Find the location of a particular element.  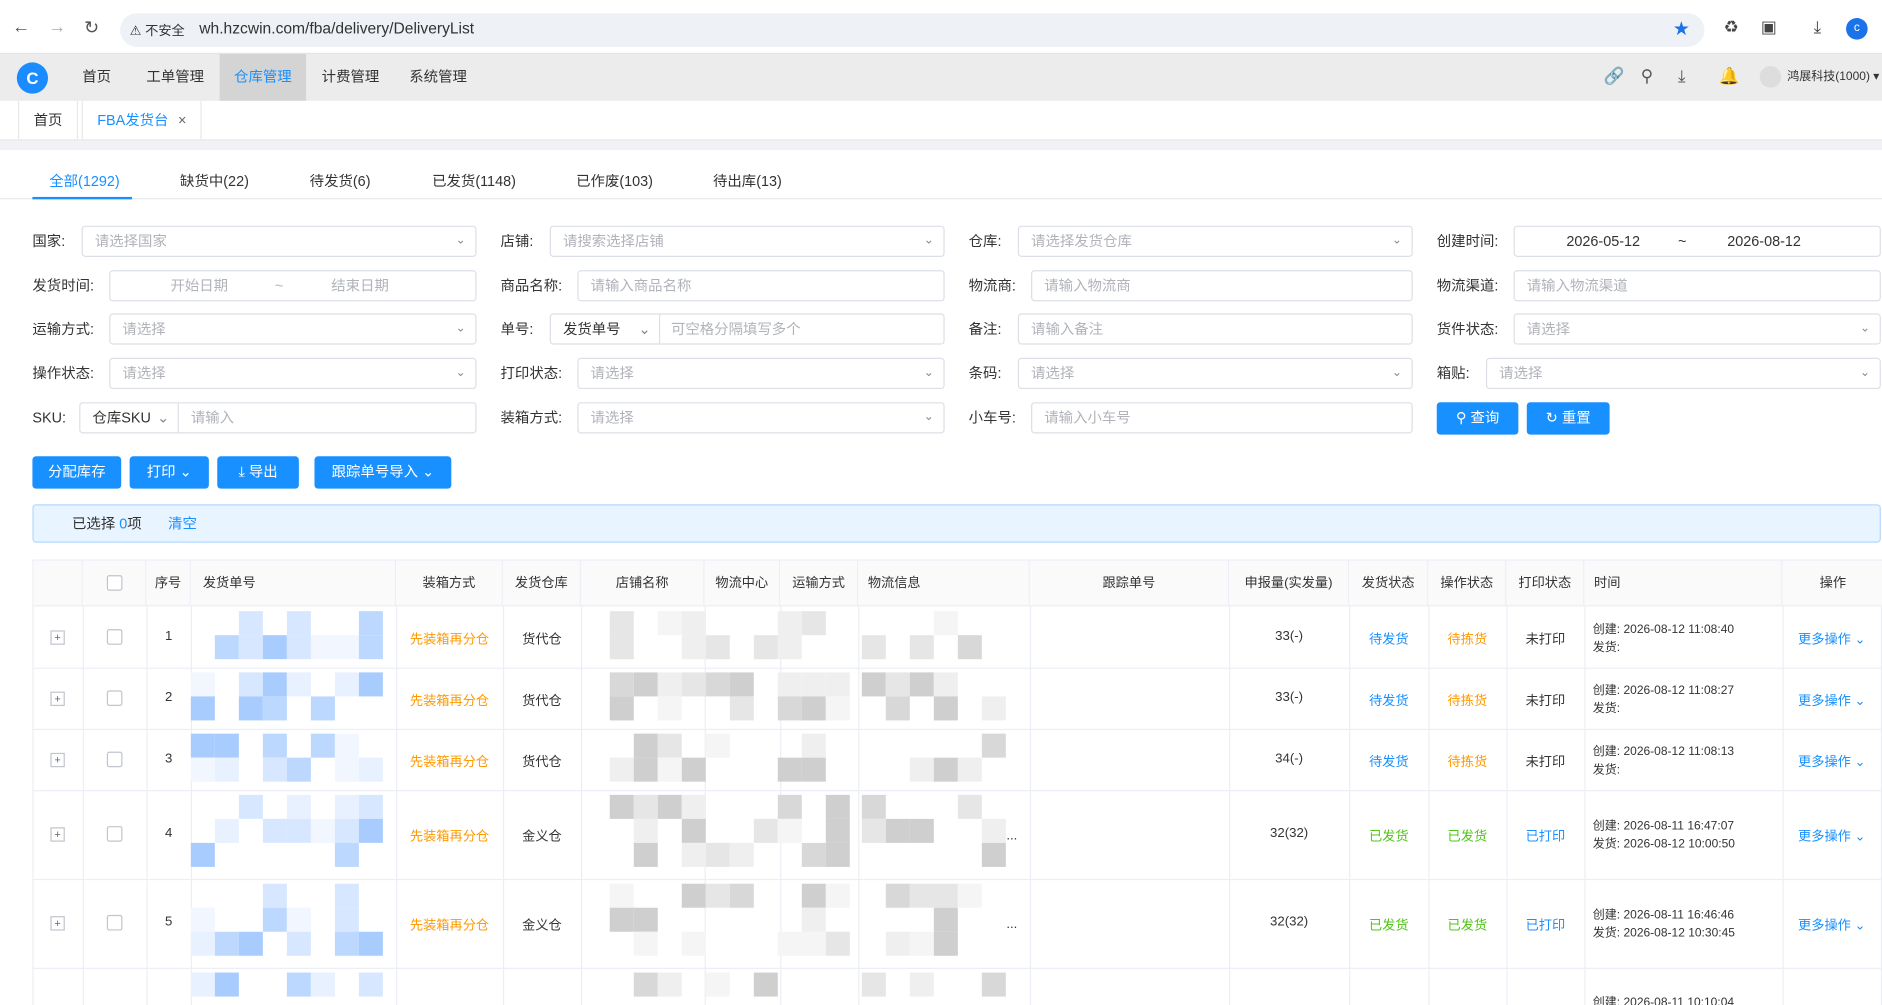

packing-label: 装箱方式: is located at coordinates (531, 418).